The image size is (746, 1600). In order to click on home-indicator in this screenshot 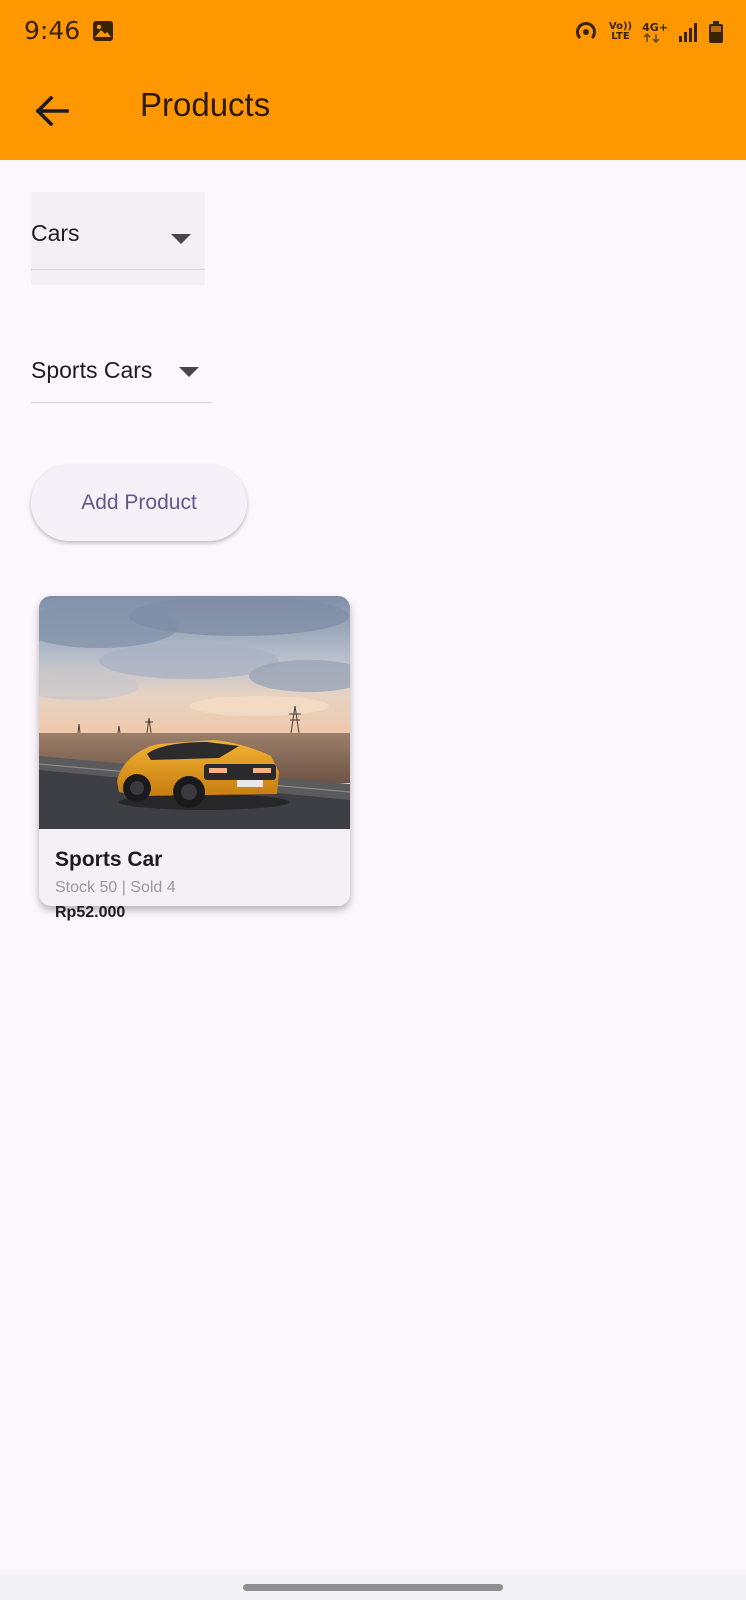, I will do `click(373, 1587)`.